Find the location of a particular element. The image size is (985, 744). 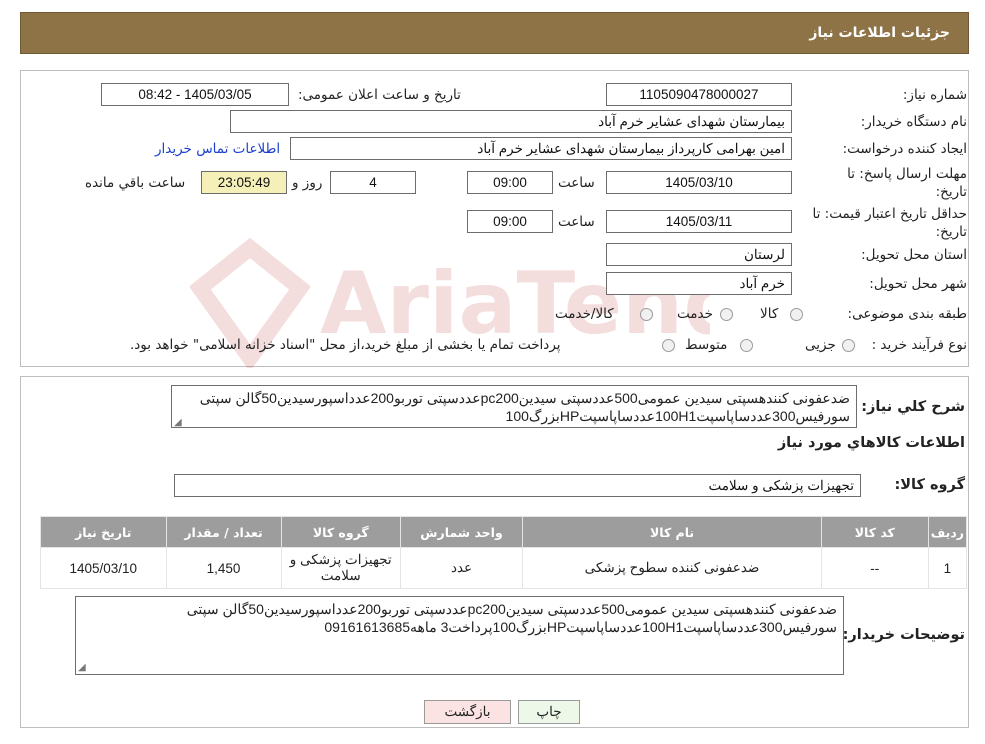

page-title: جزئیات اطلاعات نیاز is located at coordinates (879, 33).